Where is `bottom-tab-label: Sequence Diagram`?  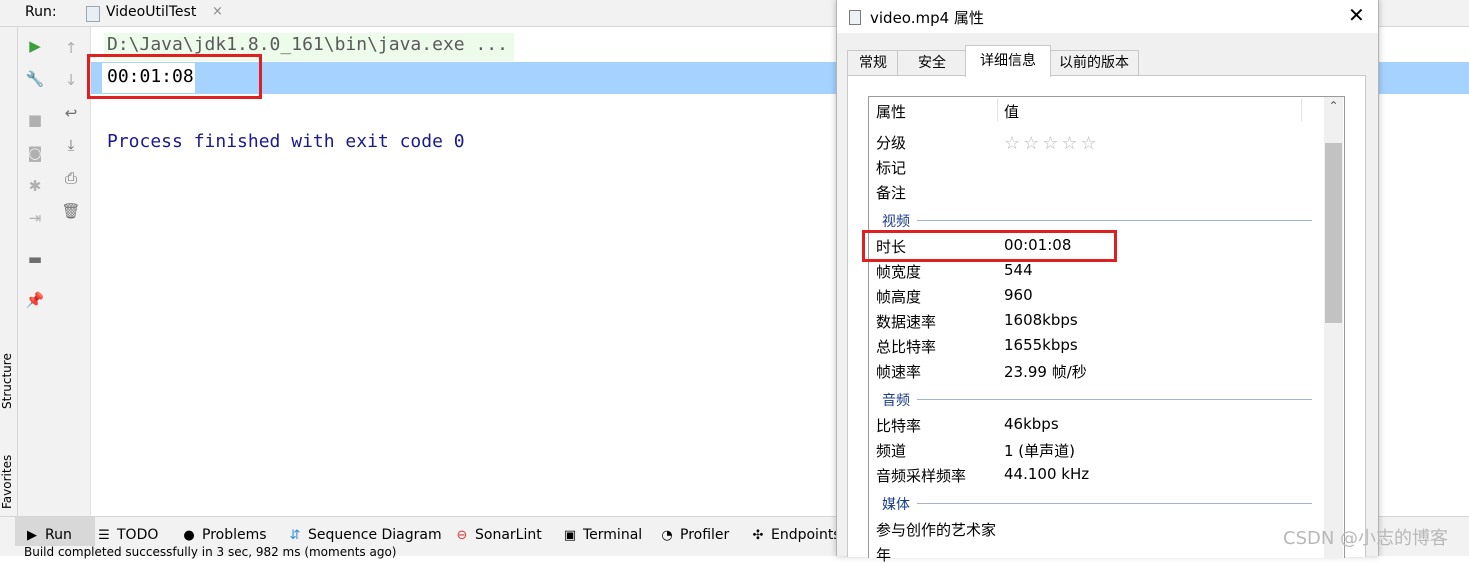
bottom-tab-label: Sequence Diagram is located at coordinates (375, 535).